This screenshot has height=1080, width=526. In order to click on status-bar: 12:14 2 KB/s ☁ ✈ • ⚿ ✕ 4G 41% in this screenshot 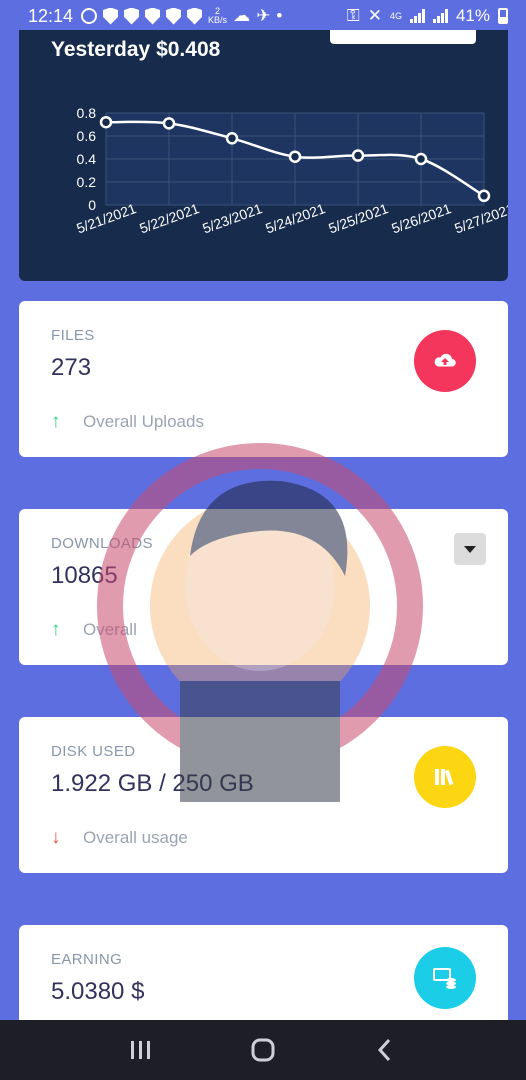, I will do `click(263, 16)`.